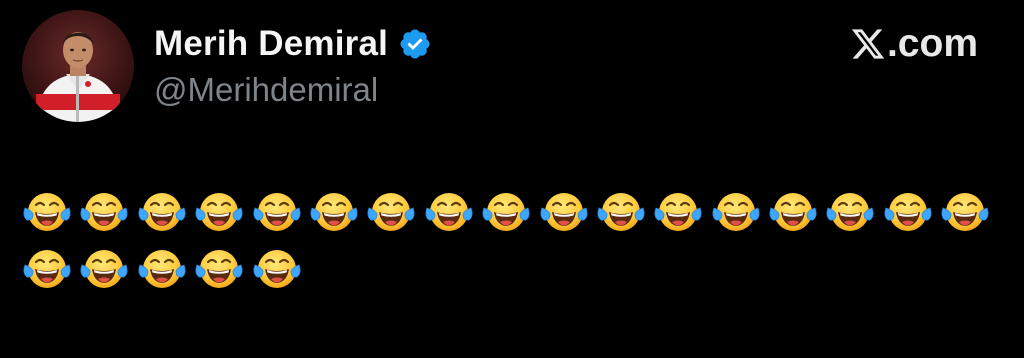  Describe the element at coordinates (293, 90) in the screenshot. I see `author-handle: @Merihdemiral` at that location.